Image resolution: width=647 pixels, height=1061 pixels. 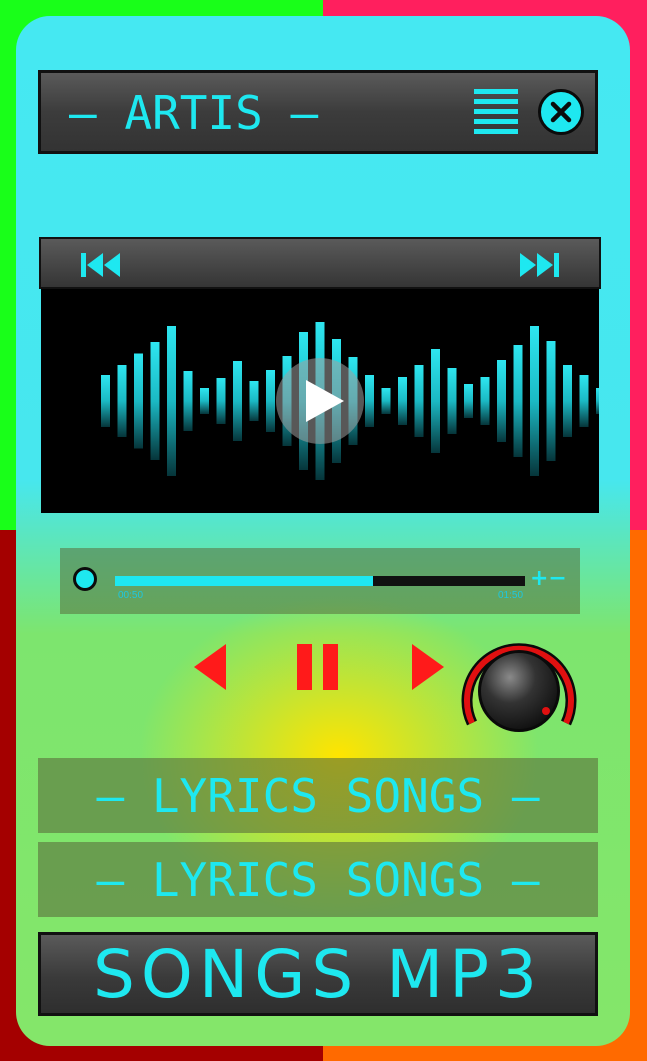 I want to click on skip-forward-icon, so click(x=539, y=265).